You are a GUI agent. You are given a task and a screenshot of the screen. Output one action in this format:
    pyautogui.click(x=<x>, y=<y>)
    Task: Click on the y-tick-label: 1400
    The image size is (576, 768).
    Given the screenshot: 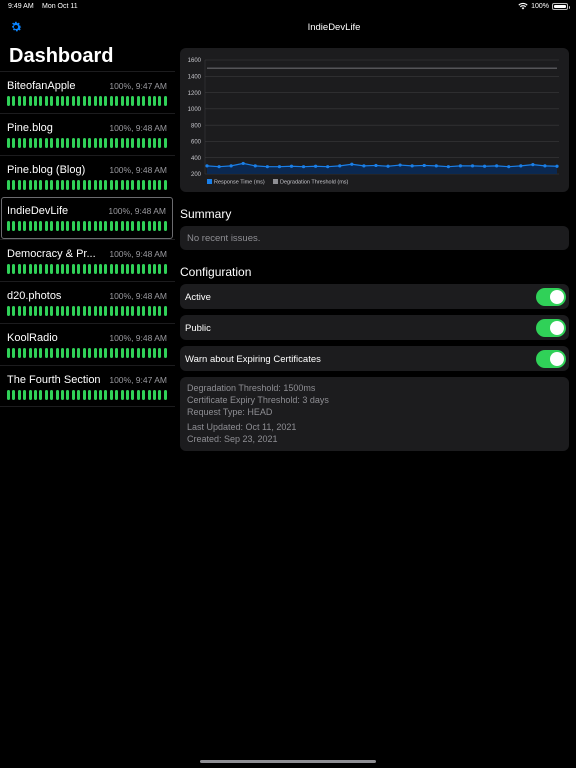 What is the action you would take?
    pyautogui.click(x=195, y=77)
    